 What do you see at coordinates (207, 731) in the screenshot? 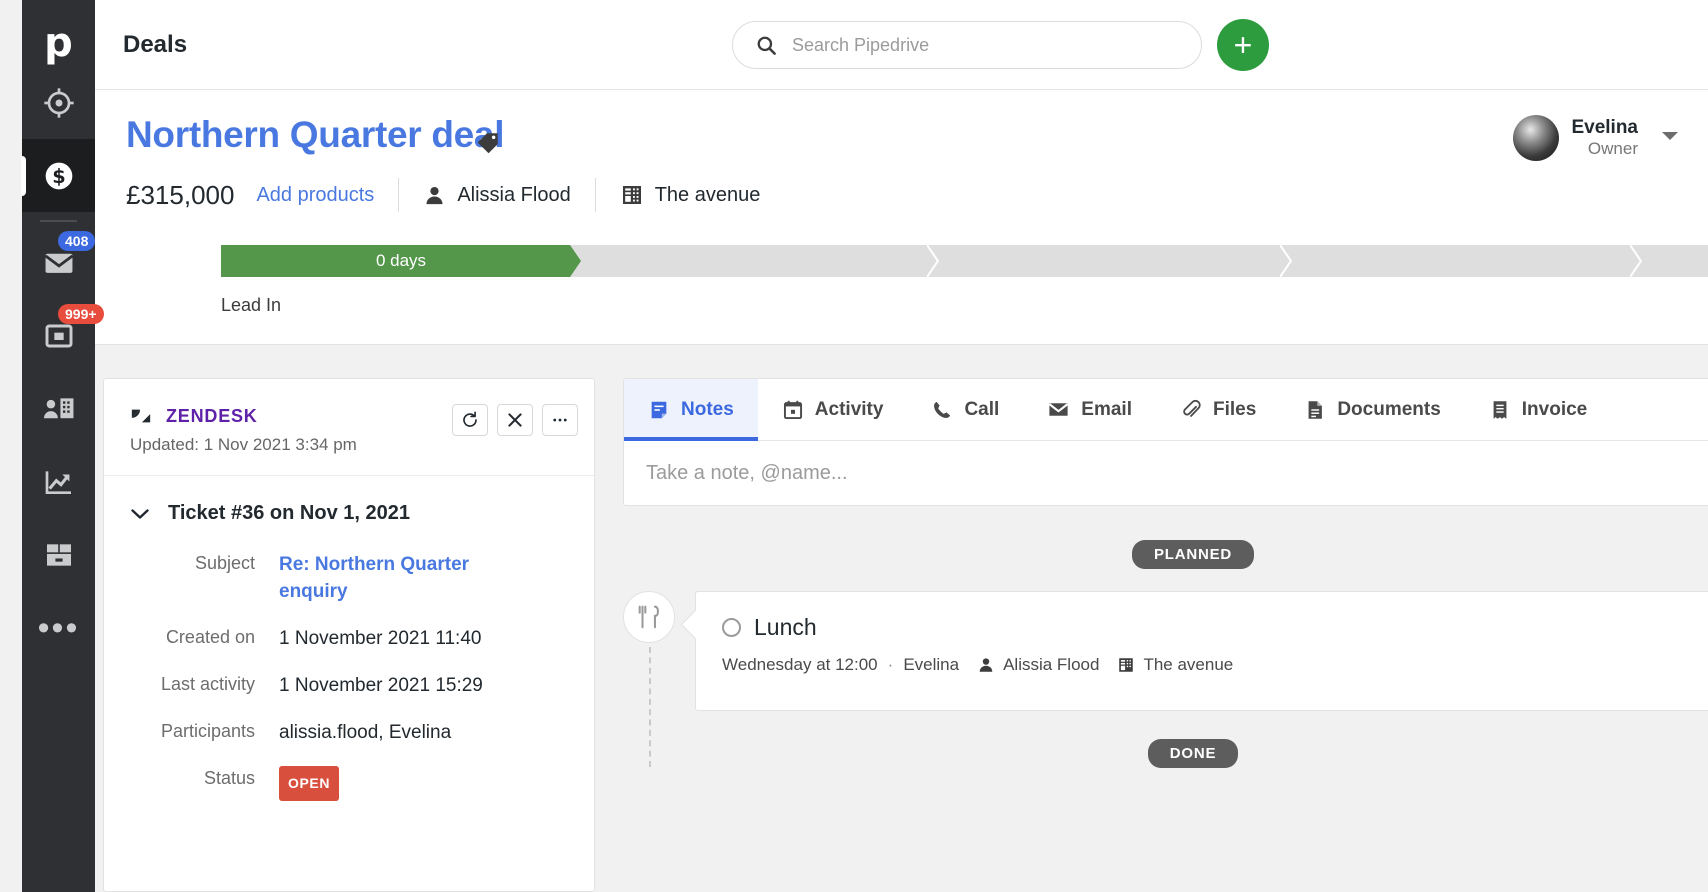
I see `field-label: Participants` at bounding box center [207, 731].